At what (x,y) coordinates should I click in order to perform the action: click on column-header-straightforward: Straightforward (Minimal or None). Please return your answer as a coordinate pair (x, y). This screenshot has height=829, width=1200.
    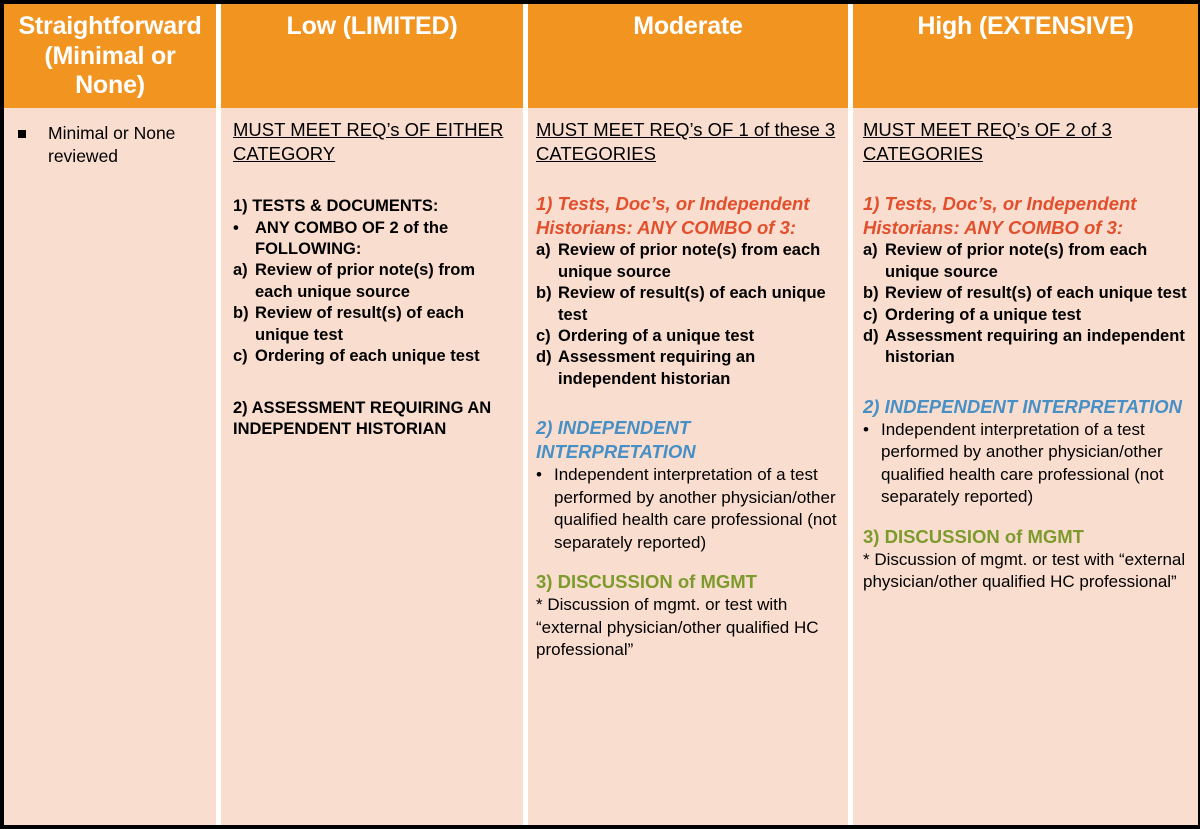
    Looking at the image, I should click on (110, 56).